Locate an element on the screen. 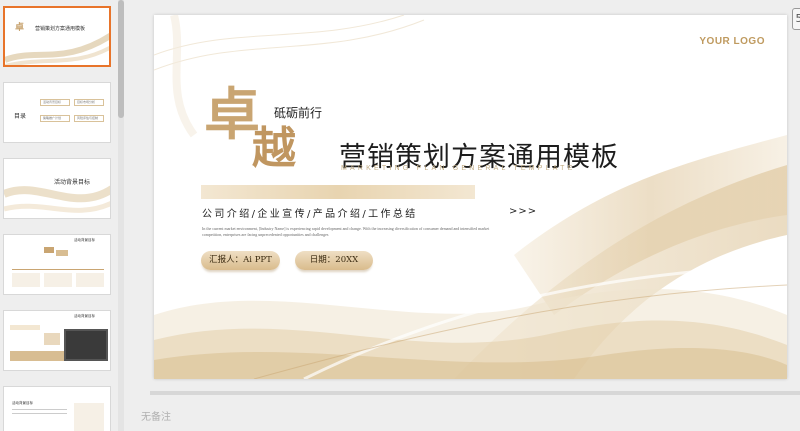  slide-thumbnail-5: 活动背景目标 is located at coordinates (57, 340).